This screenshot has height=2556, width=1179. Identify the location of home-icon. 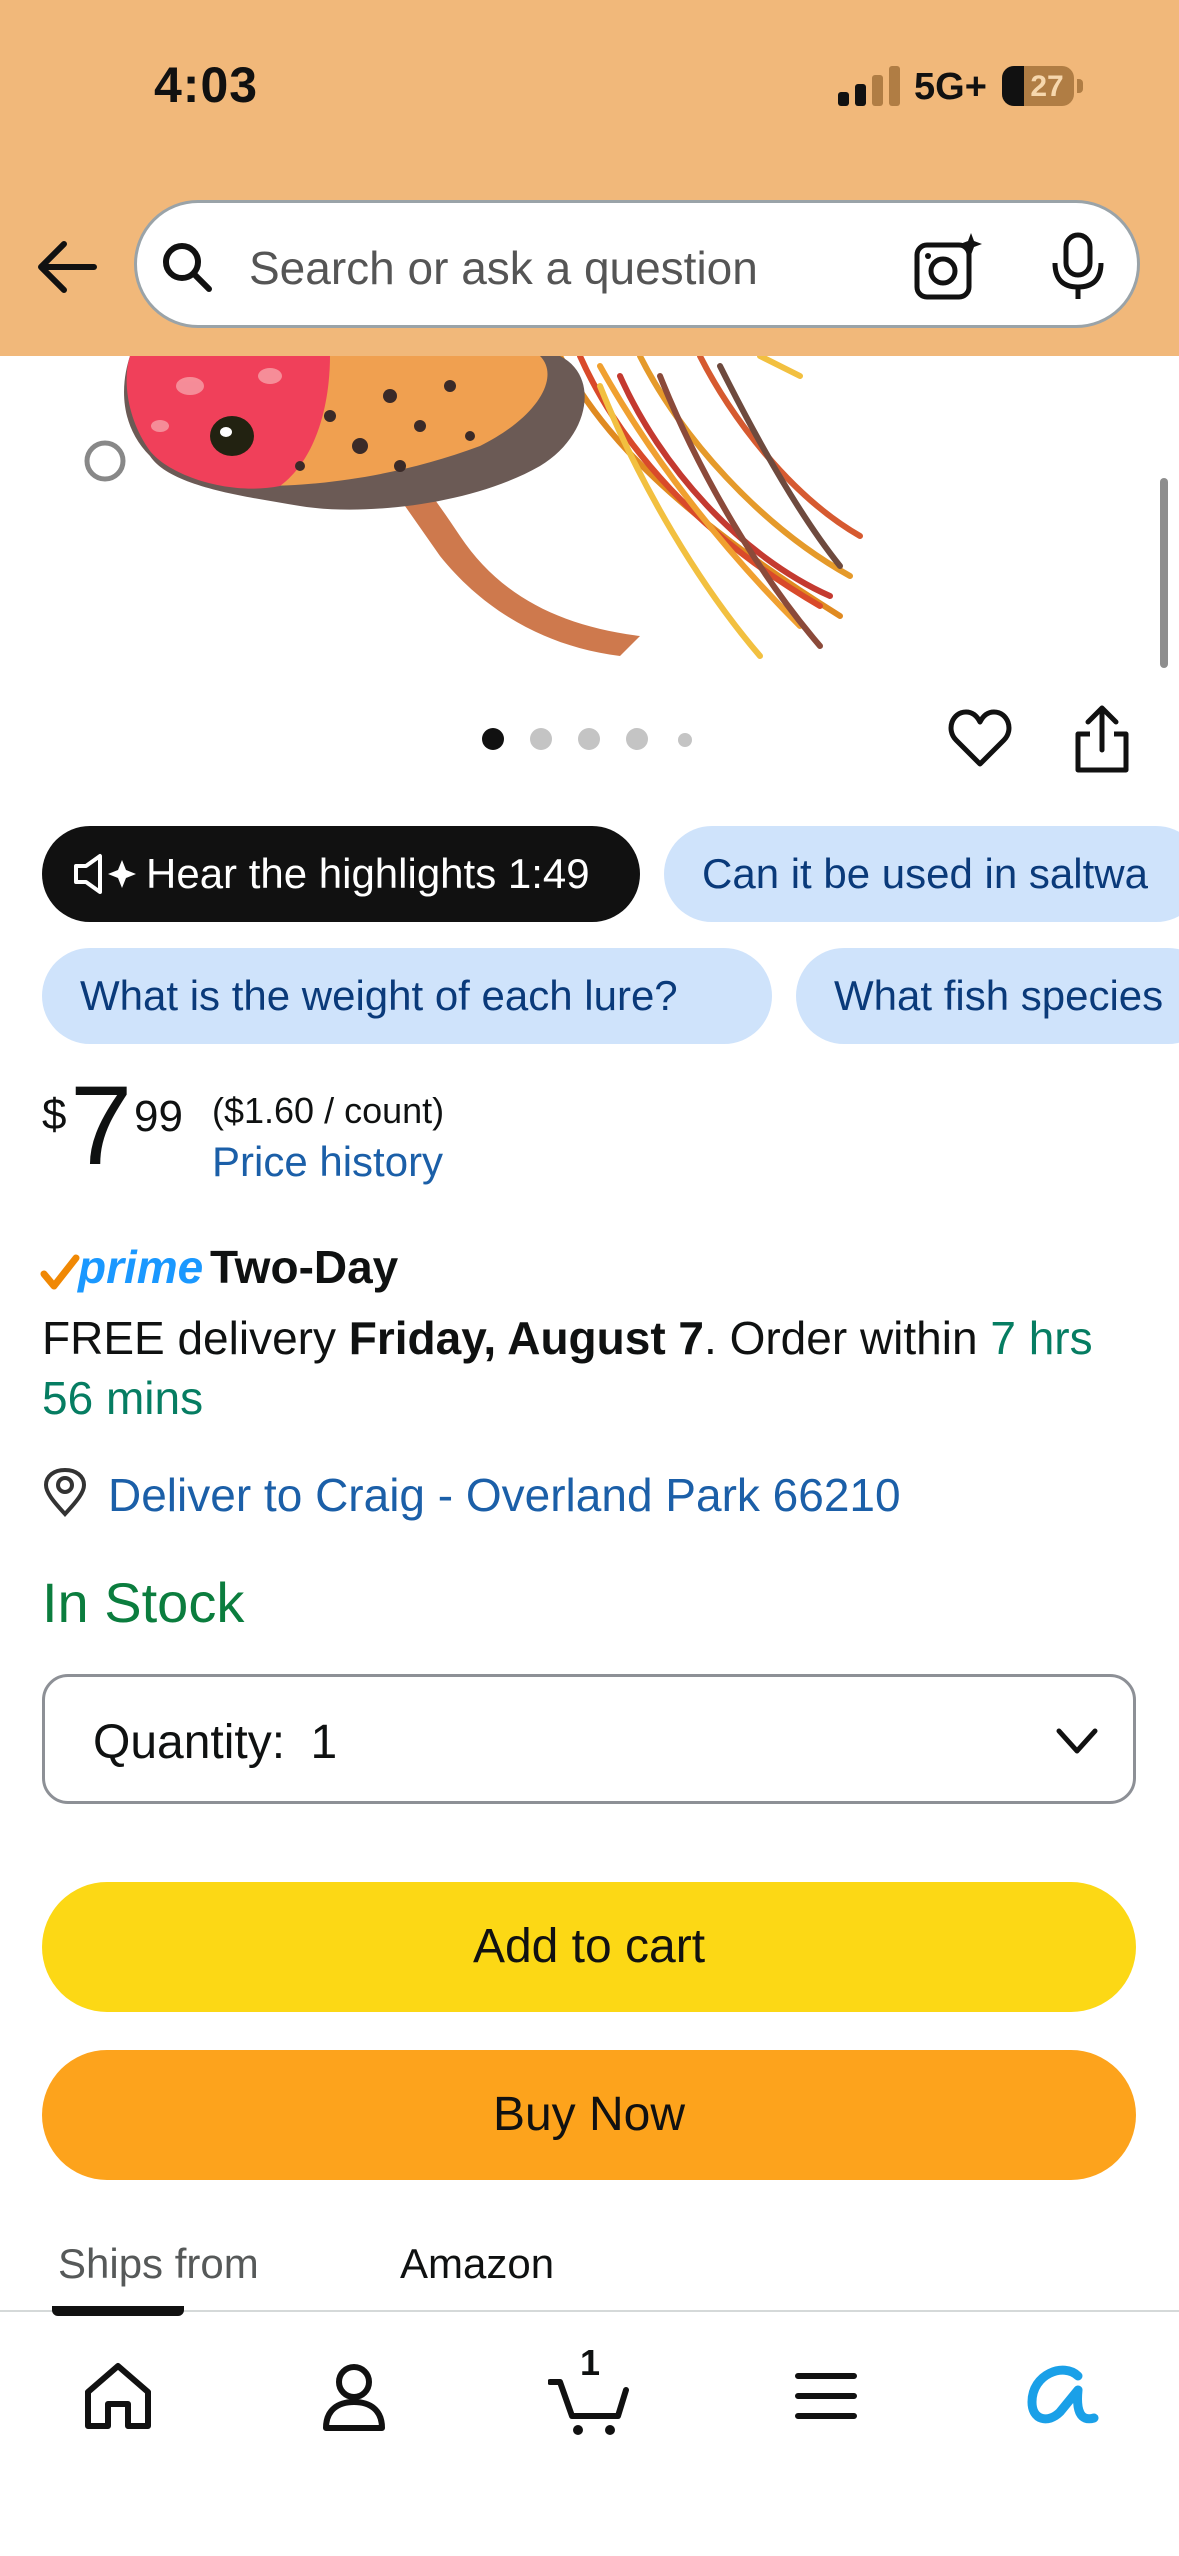
(118, 2396).